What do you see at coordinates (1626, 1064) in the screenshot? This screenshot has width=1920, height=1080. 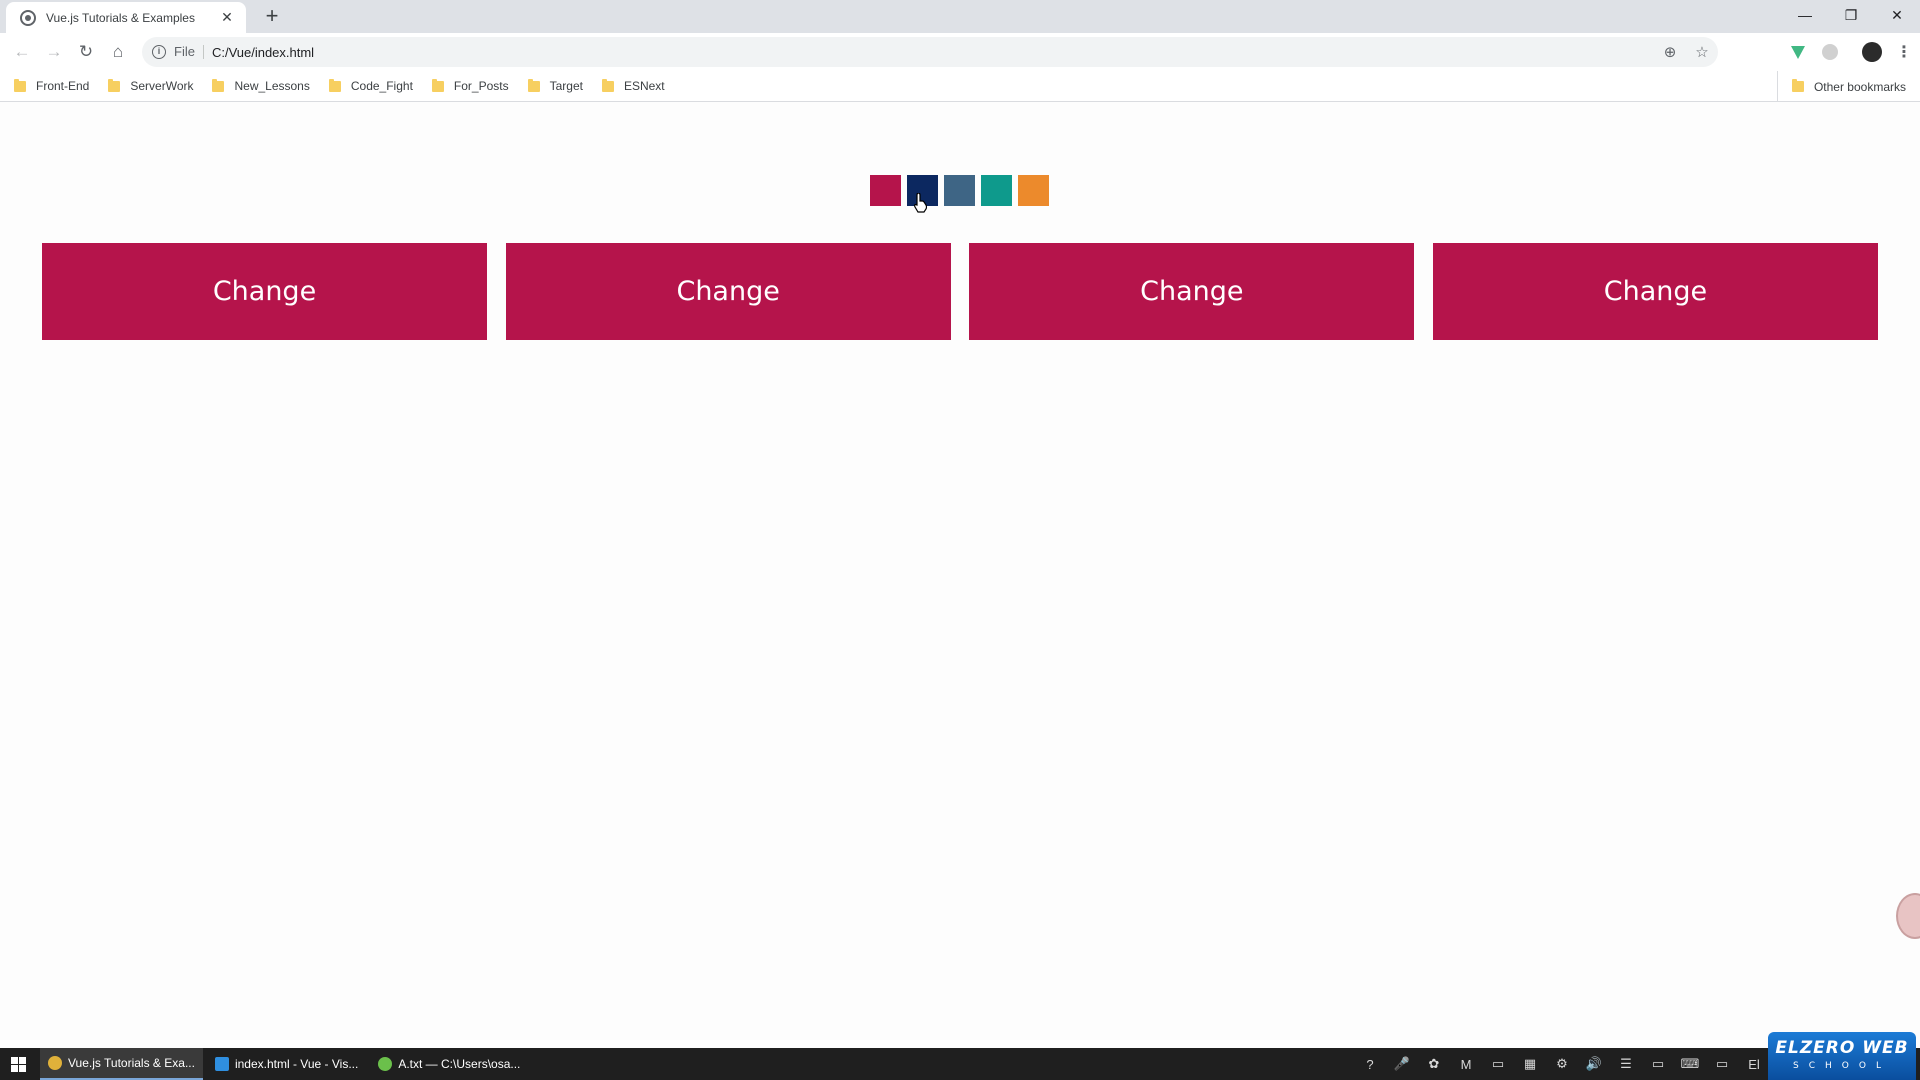 I see `tray-icon: ☰` at bounding box center [1626, 1064].